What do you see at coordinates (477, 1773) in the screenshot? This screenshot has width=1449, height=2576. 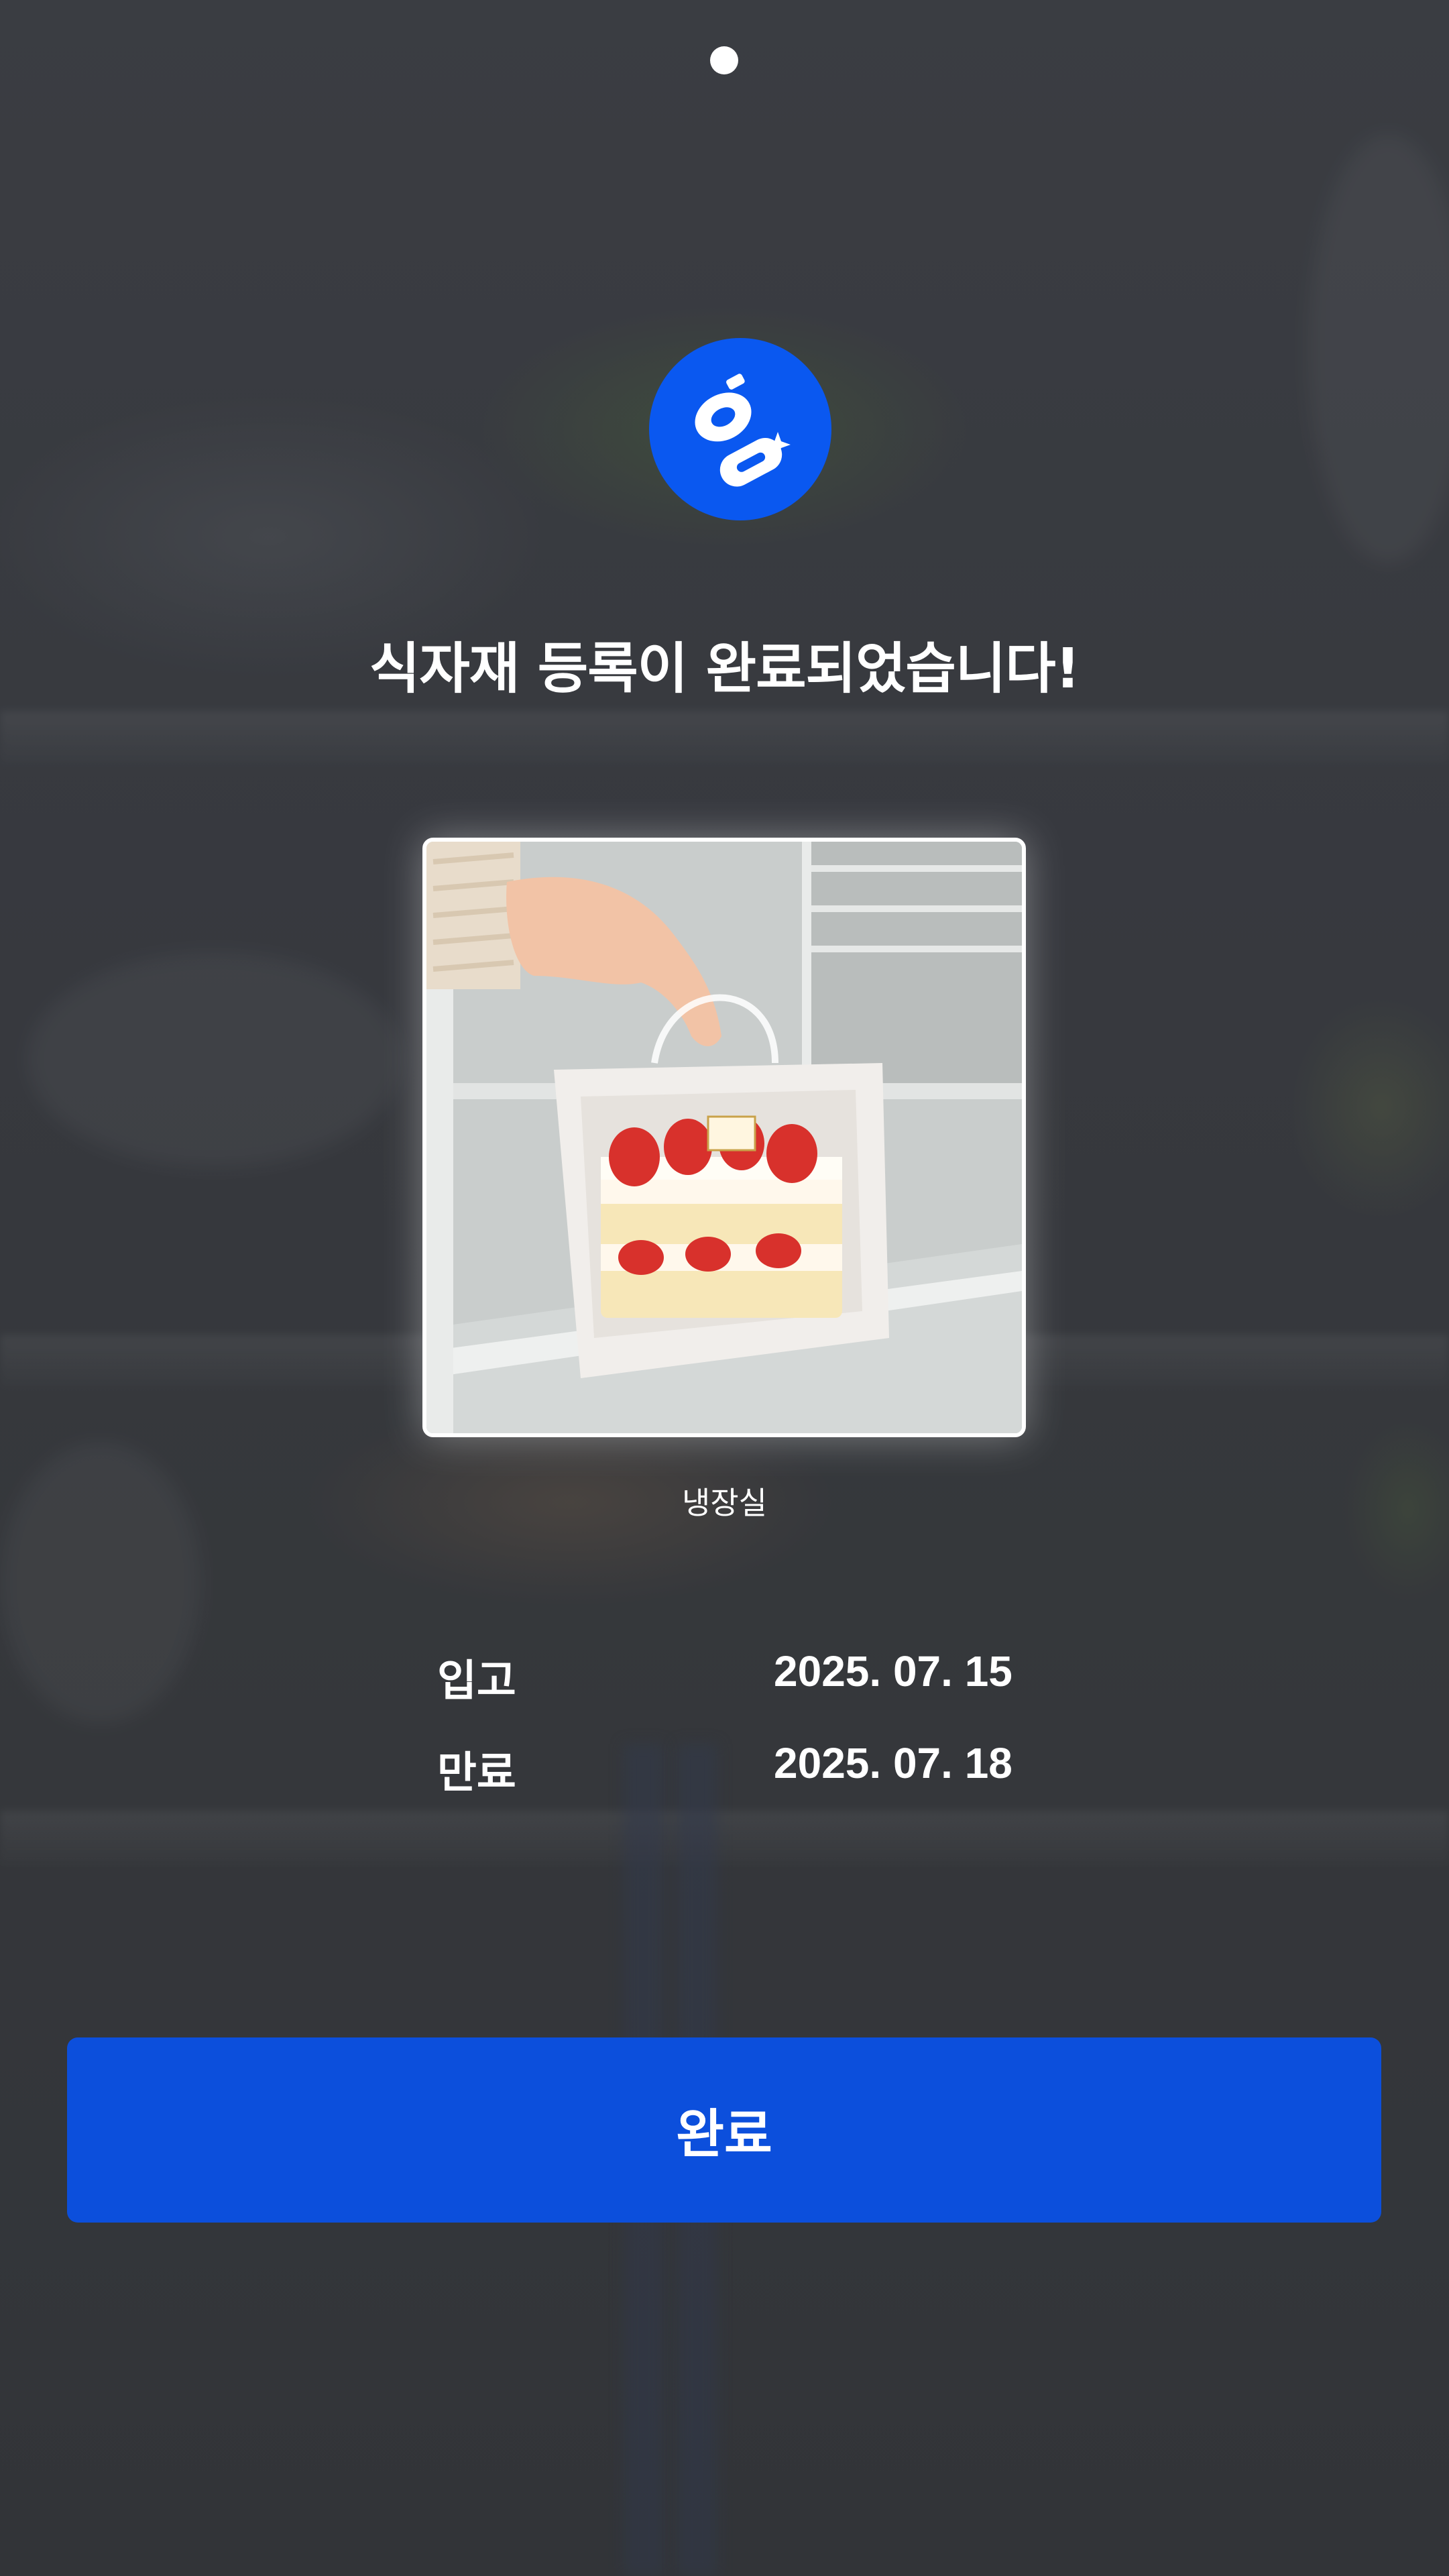 I see `expiry-date-label: 만료` at bounding box center [477, 1773].